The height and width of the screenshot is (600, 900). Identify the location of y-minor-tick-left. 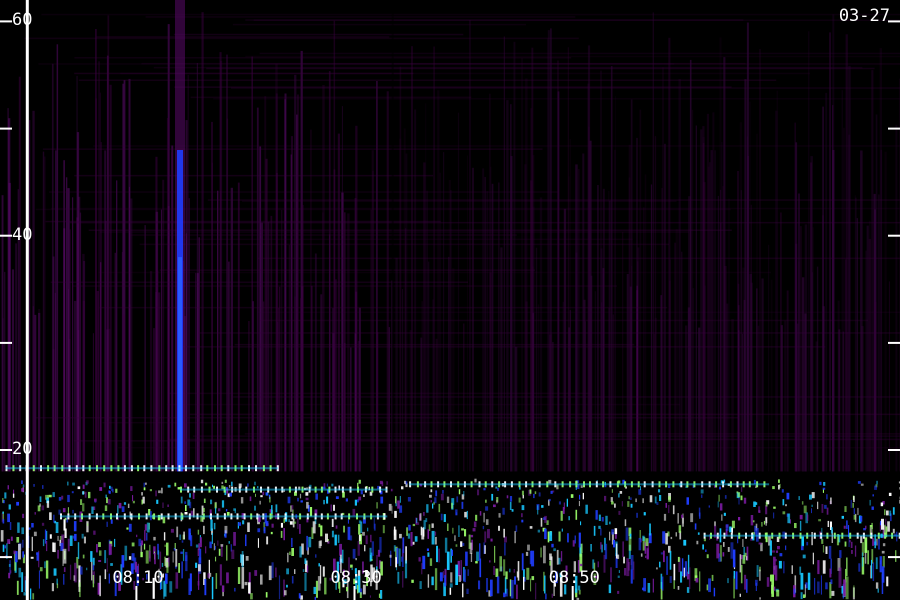
(6, 557).